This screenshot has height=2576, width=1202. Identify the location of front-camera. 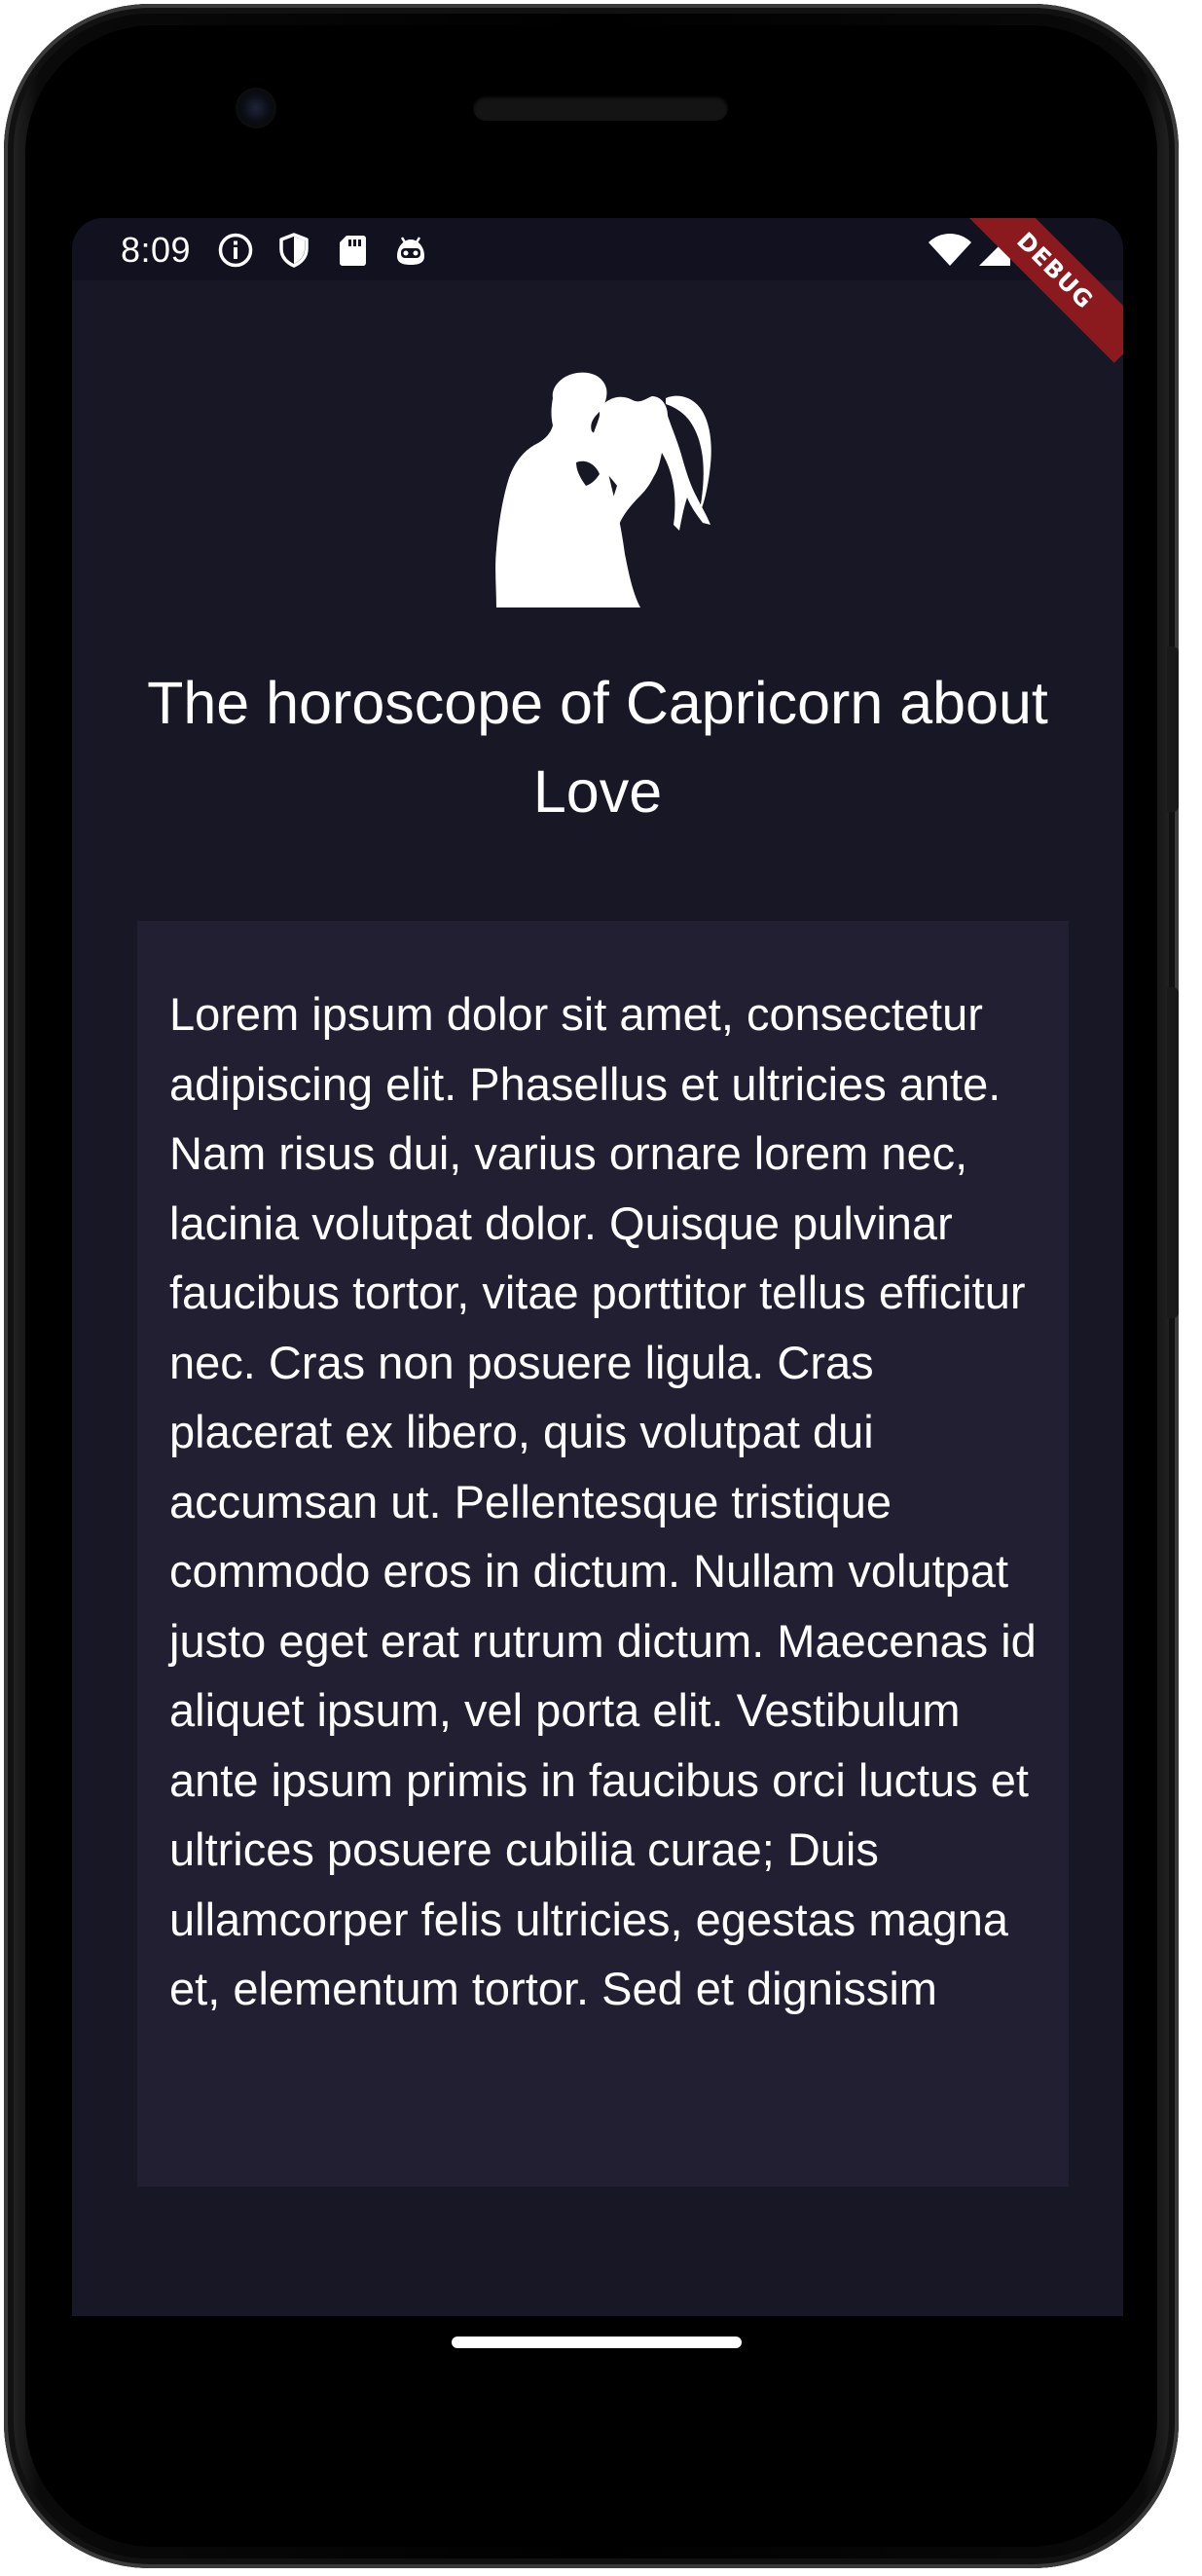
(255, 108).